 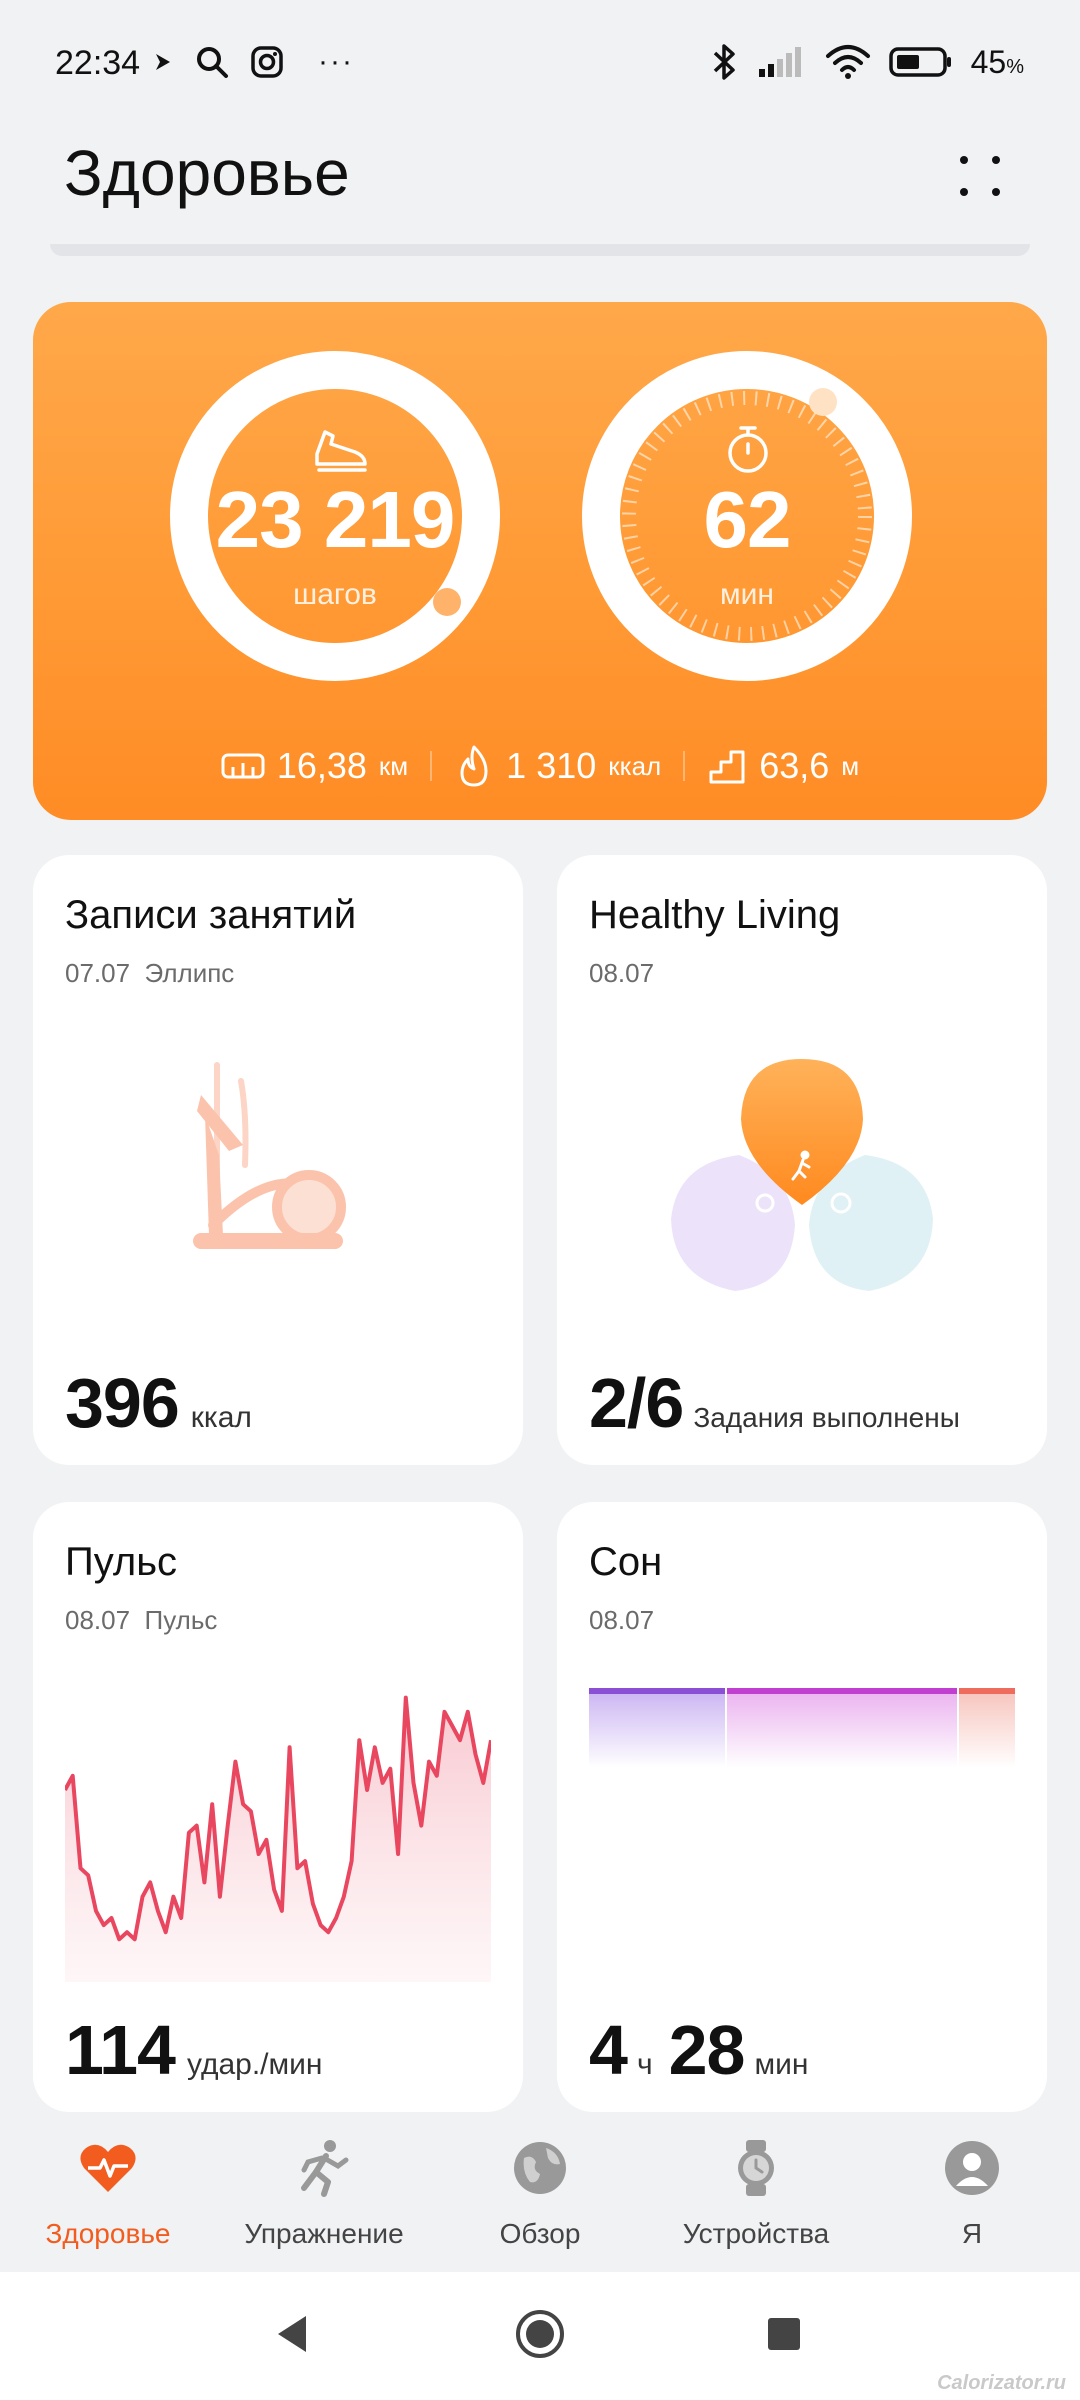 I want to click on workout-calories-value: 396, so click(x=122, y=1403).